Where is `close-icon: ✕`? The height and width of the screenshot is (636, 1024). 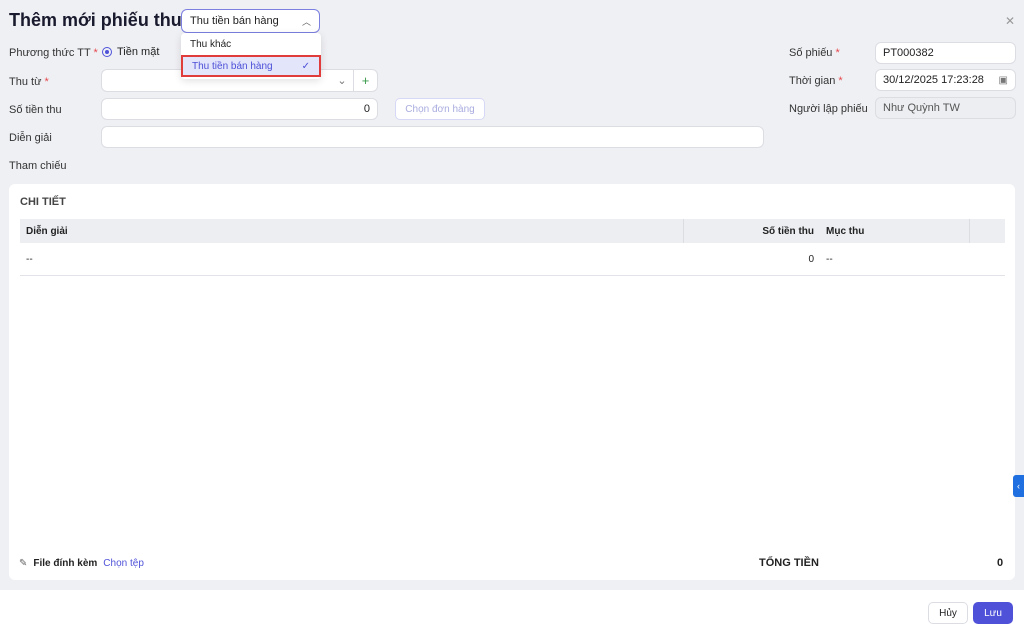
close-icon: ✕ is located at coordinates (1010, 21).